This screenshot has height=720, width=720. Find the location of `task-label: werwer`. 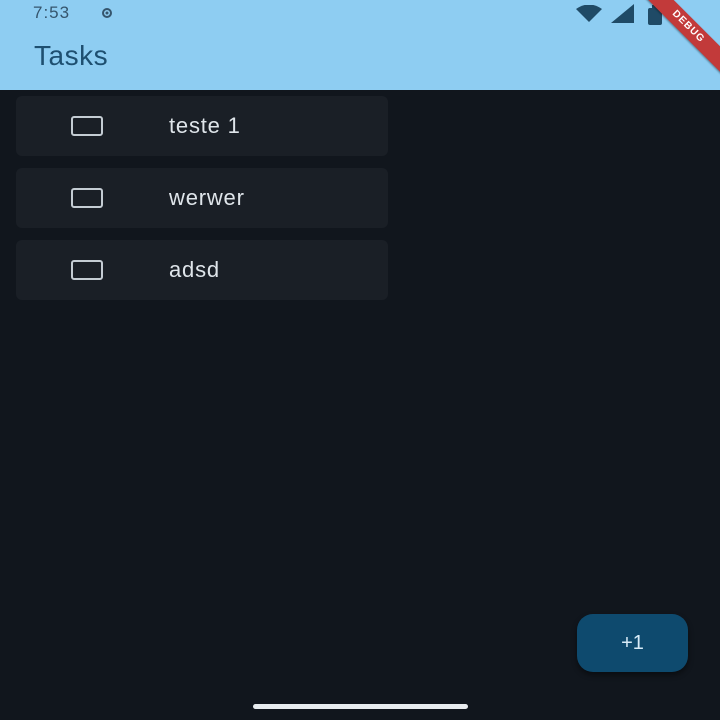

task-label: werwer is located at coordinates (207, 197).